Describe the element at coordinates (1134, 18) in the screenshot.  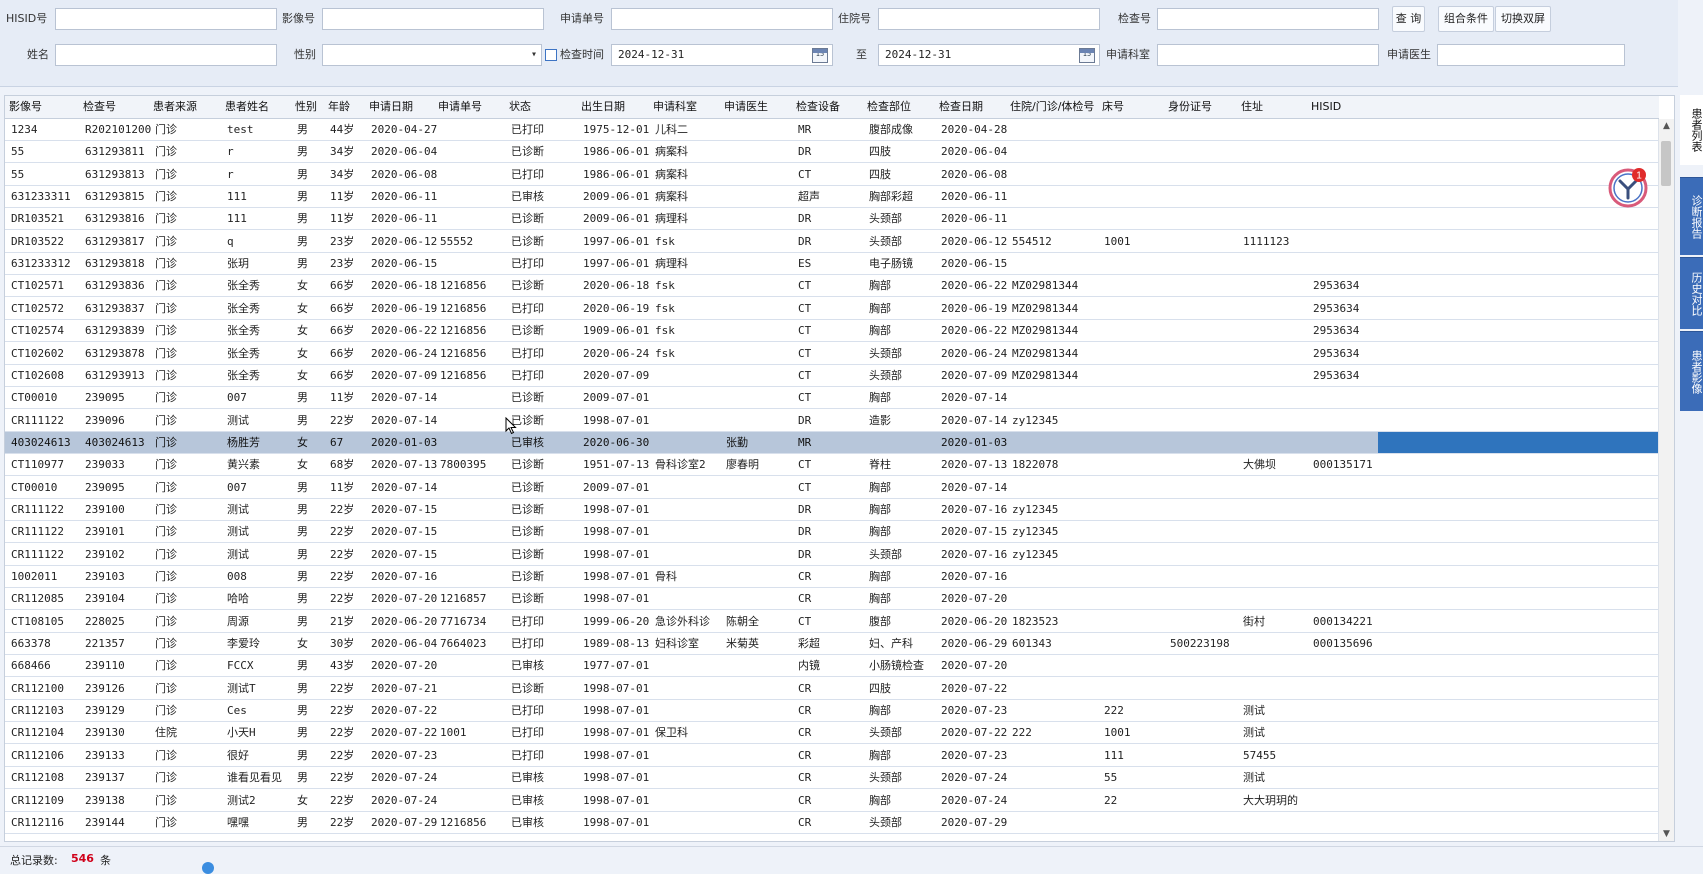
I see `exam-no-label: 检查号` at that location.